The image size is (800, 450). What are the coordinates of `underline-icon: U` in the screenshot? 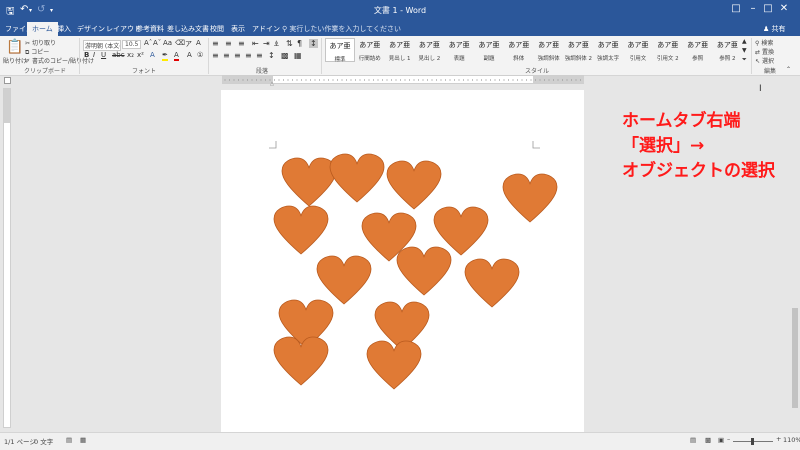 It's located at (103, 55).